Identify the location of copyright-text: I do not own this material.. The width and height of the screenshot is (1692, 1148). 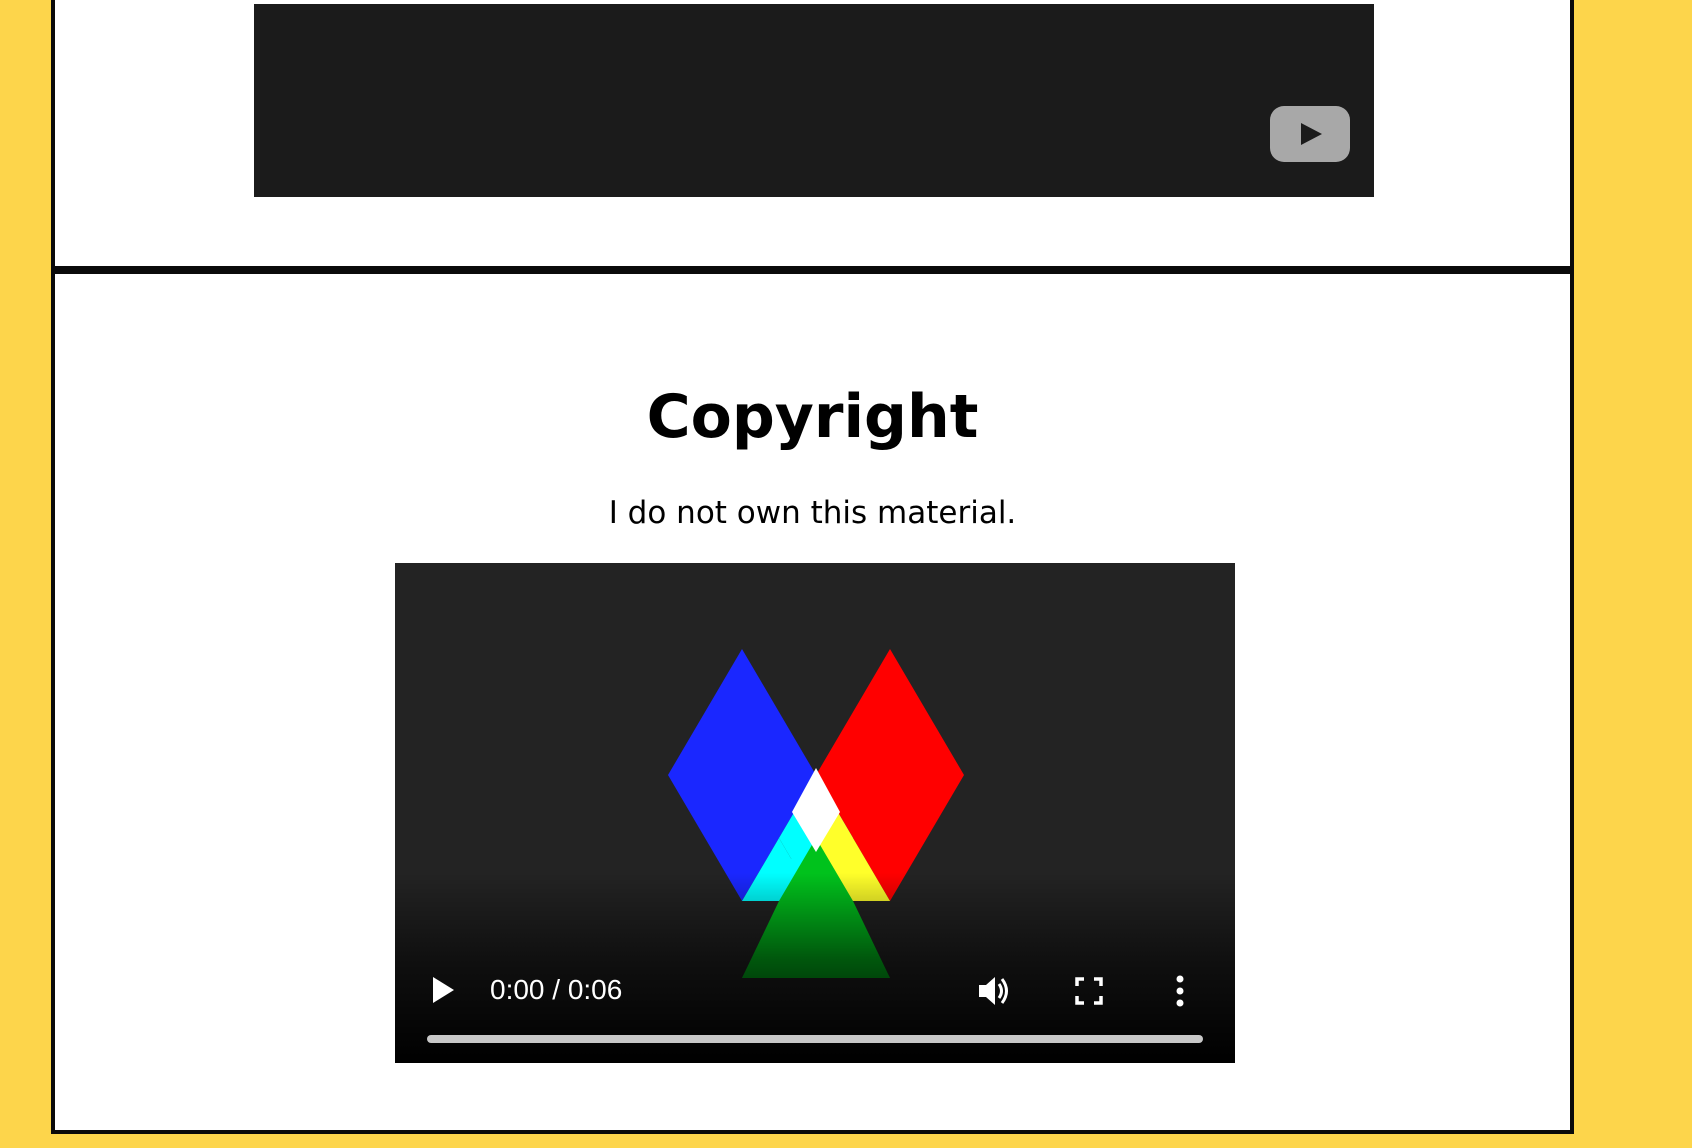
(812, 513).